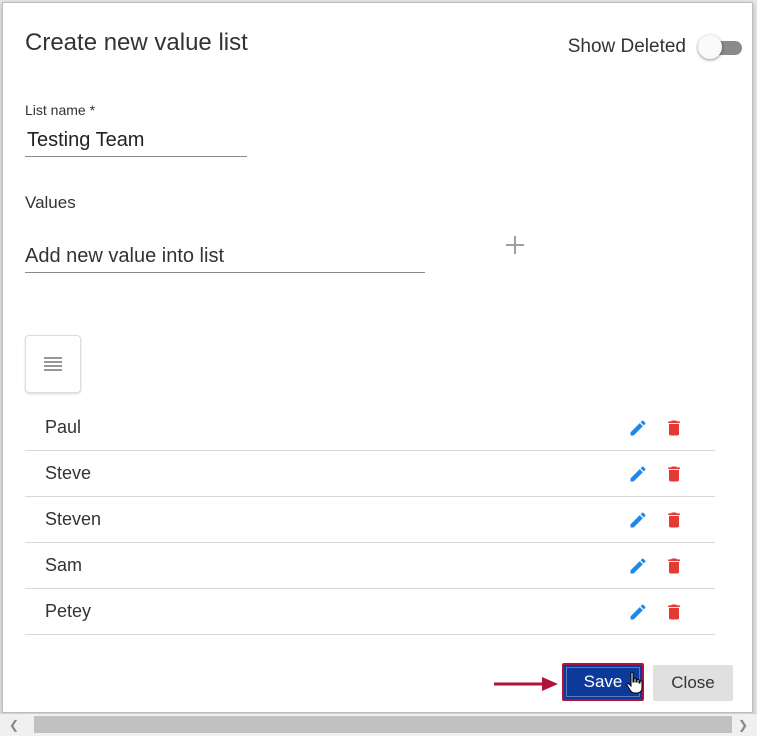 This screenshot has width=757, height=736. What do you see at coordinates (370, 428) in the screenshot?
I see `value-row: Paul` at bounding box center [370, 428].